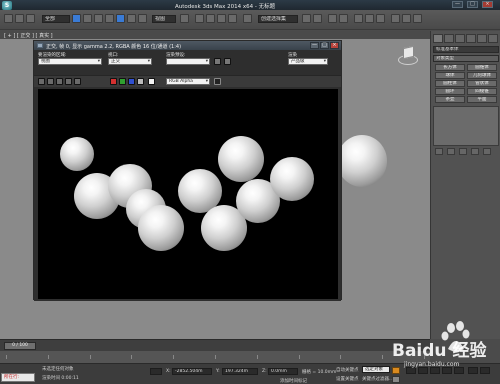  What do you see at coordinates (122, 81) in the screenshot?
I see `green-channel-icon` at bounding box center [122, 81].